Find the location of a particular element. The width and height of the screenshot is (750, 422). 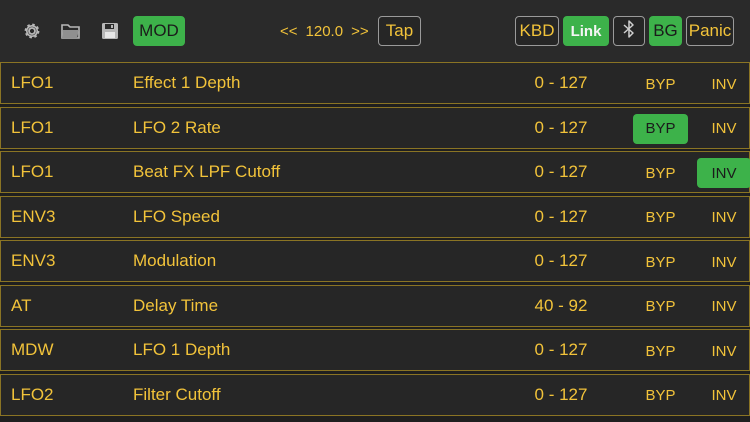

gear-icon is located at coordinates (32, 31).